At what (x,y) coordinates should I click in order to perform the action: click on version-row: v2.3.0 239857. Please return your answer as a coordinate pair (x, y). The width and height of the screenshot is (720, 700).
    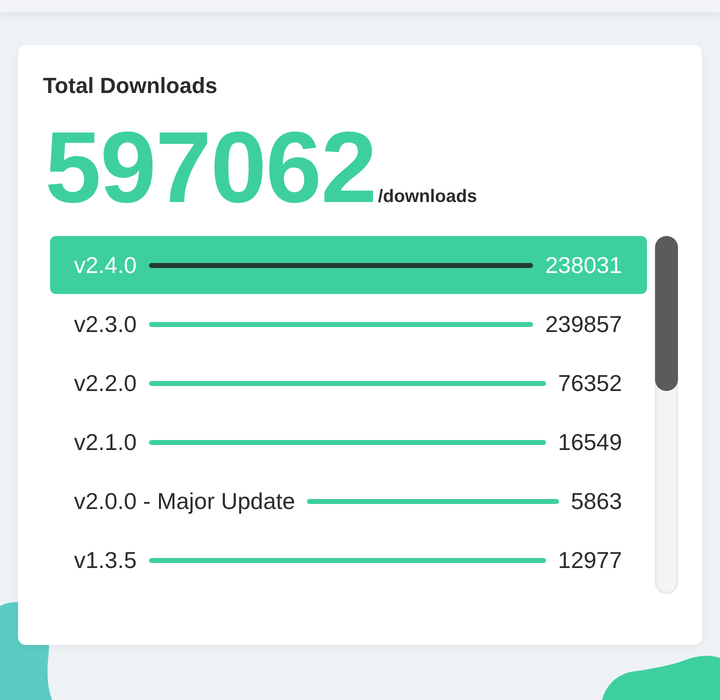
    Looking at the image, I should click on (348, 324).